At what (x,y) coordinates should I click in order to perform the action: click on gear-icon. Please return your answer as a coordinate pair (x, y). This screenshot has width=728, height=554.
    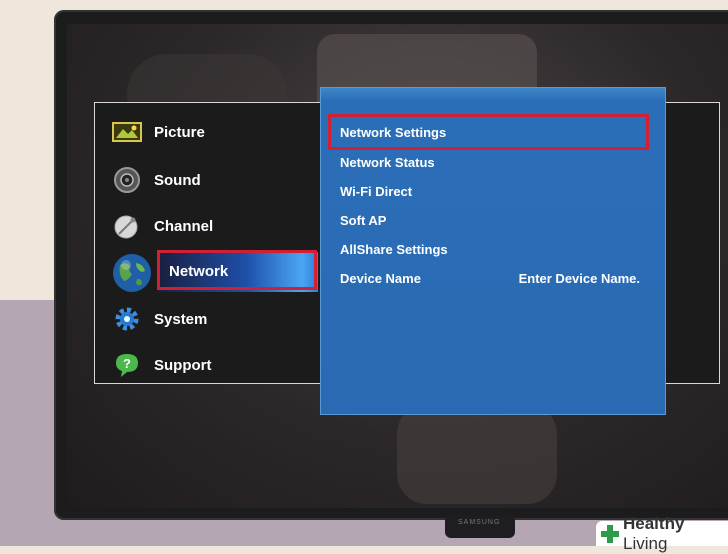
    Looking at the image, I should click on (127, 319).